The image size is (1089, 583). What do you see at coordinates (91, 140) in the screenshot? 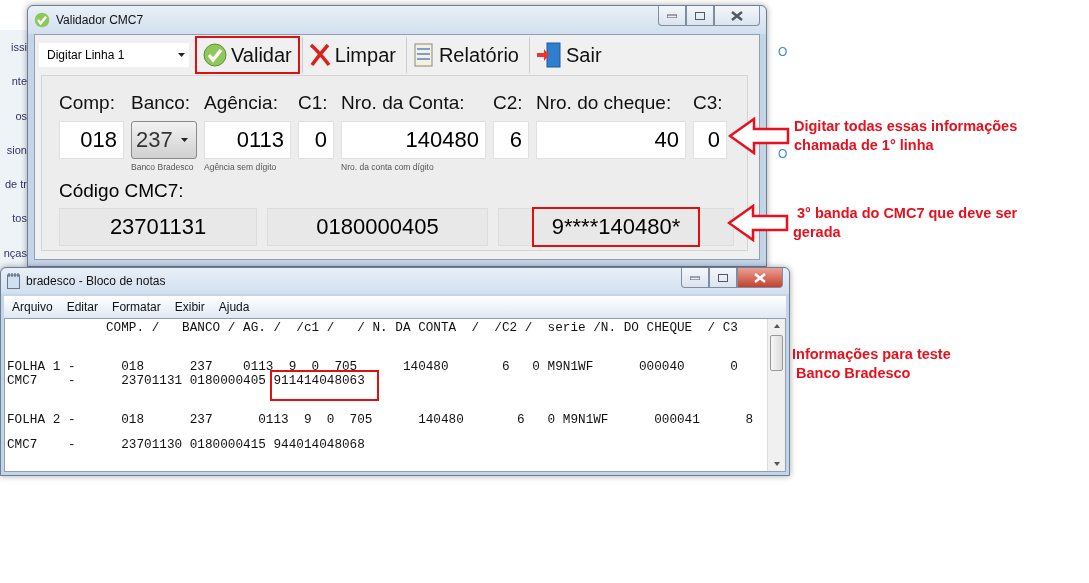
I see `input-field: 018` at bounding box center [91, 140].